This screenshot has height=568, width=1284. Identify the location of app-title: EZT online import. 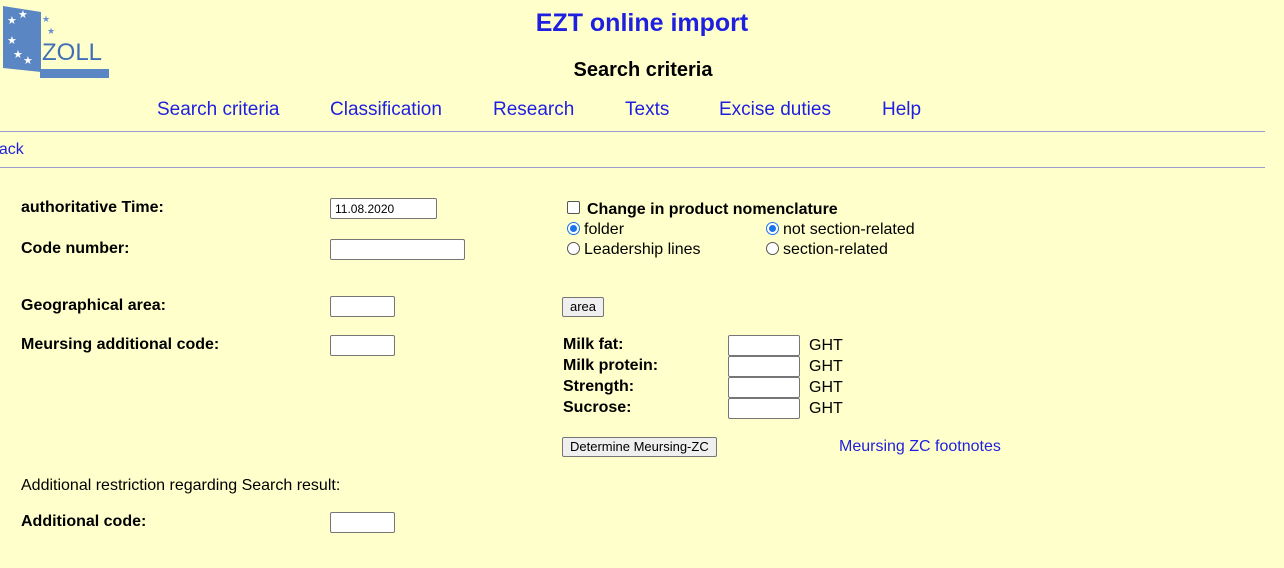
(642, 23).